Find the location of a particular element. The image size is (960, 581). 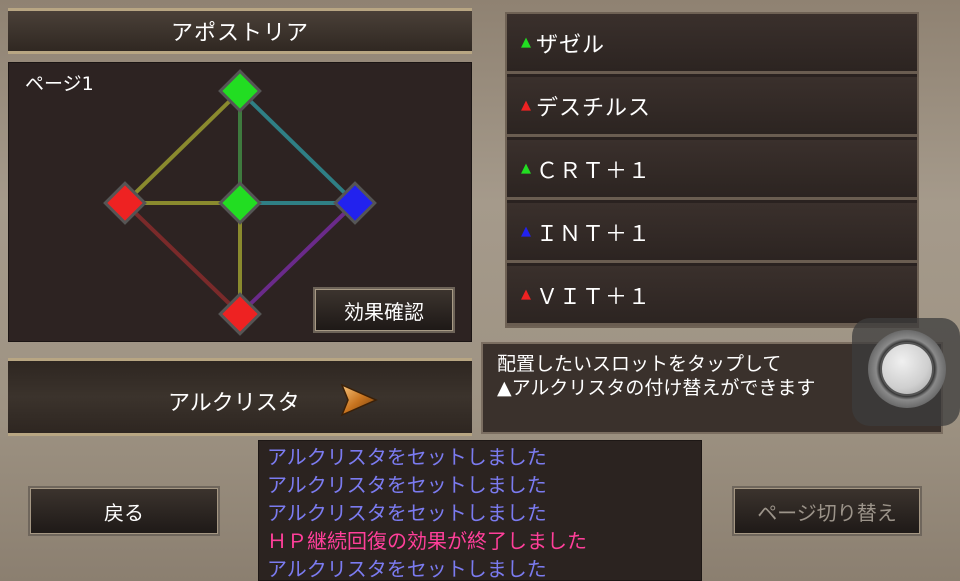

page-switch-button: ページ切り替え is located at coordinates (827, 511).